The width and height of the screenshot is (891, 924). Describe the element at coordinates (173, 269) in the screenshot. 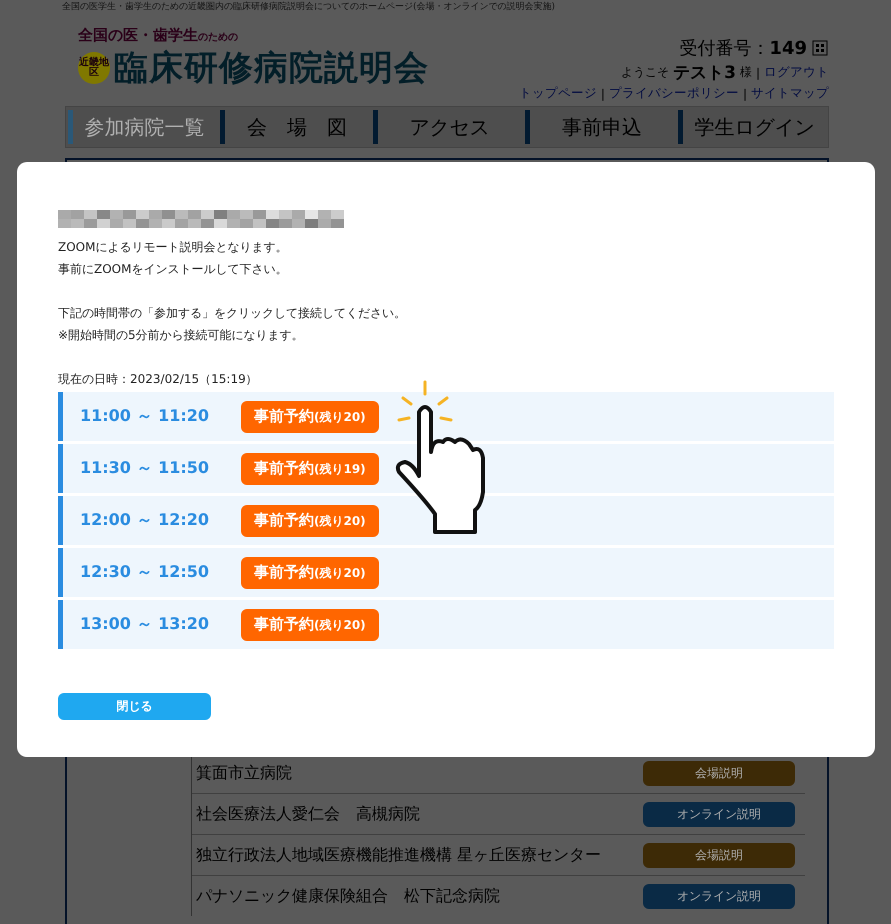

I see `intro-text: 事前にZOOMをインストールして下さい。` at that location.